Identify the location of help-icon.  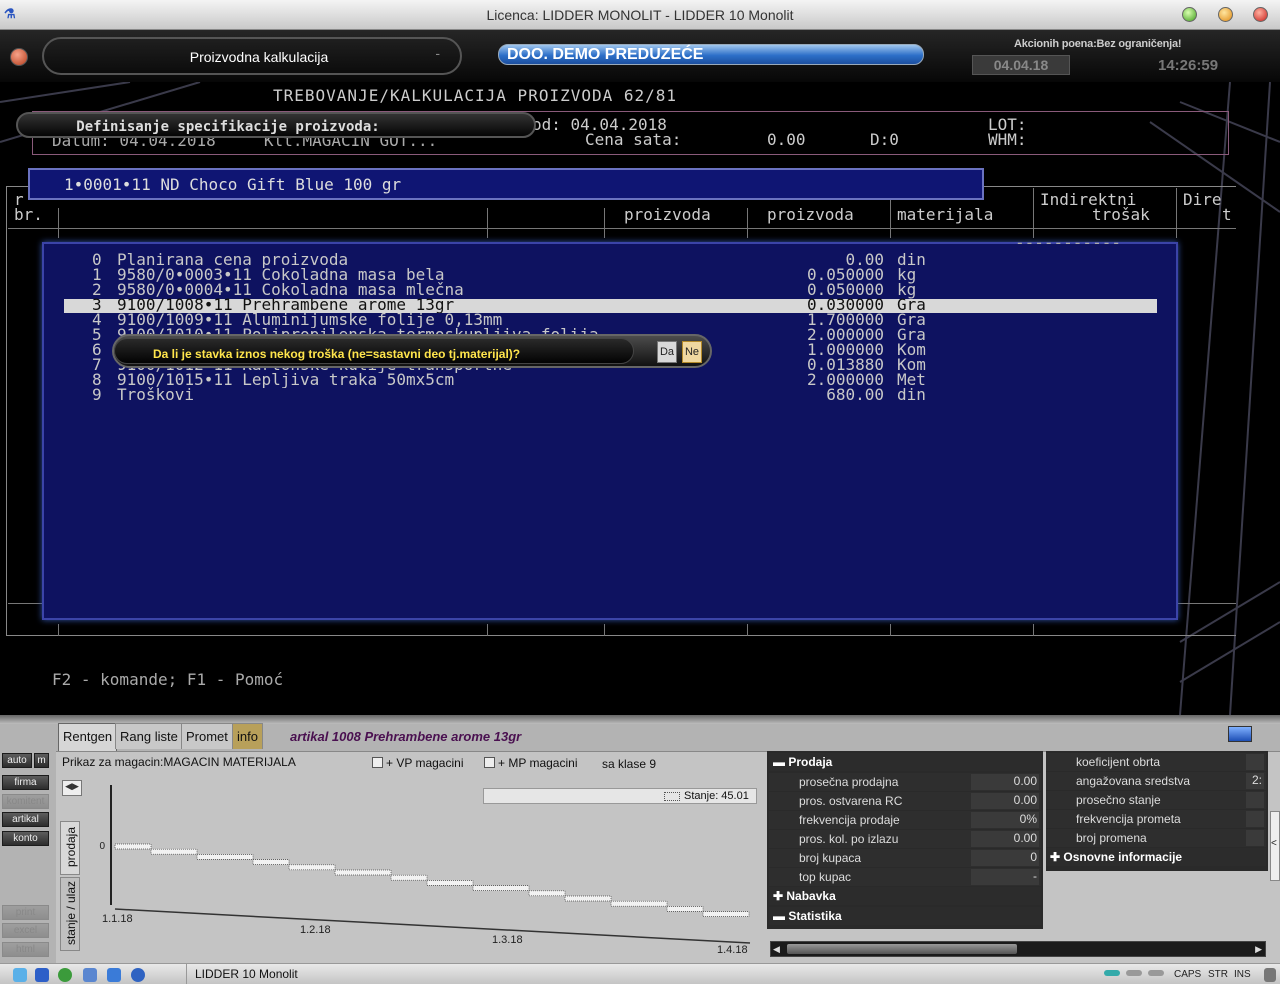
(138, 975).